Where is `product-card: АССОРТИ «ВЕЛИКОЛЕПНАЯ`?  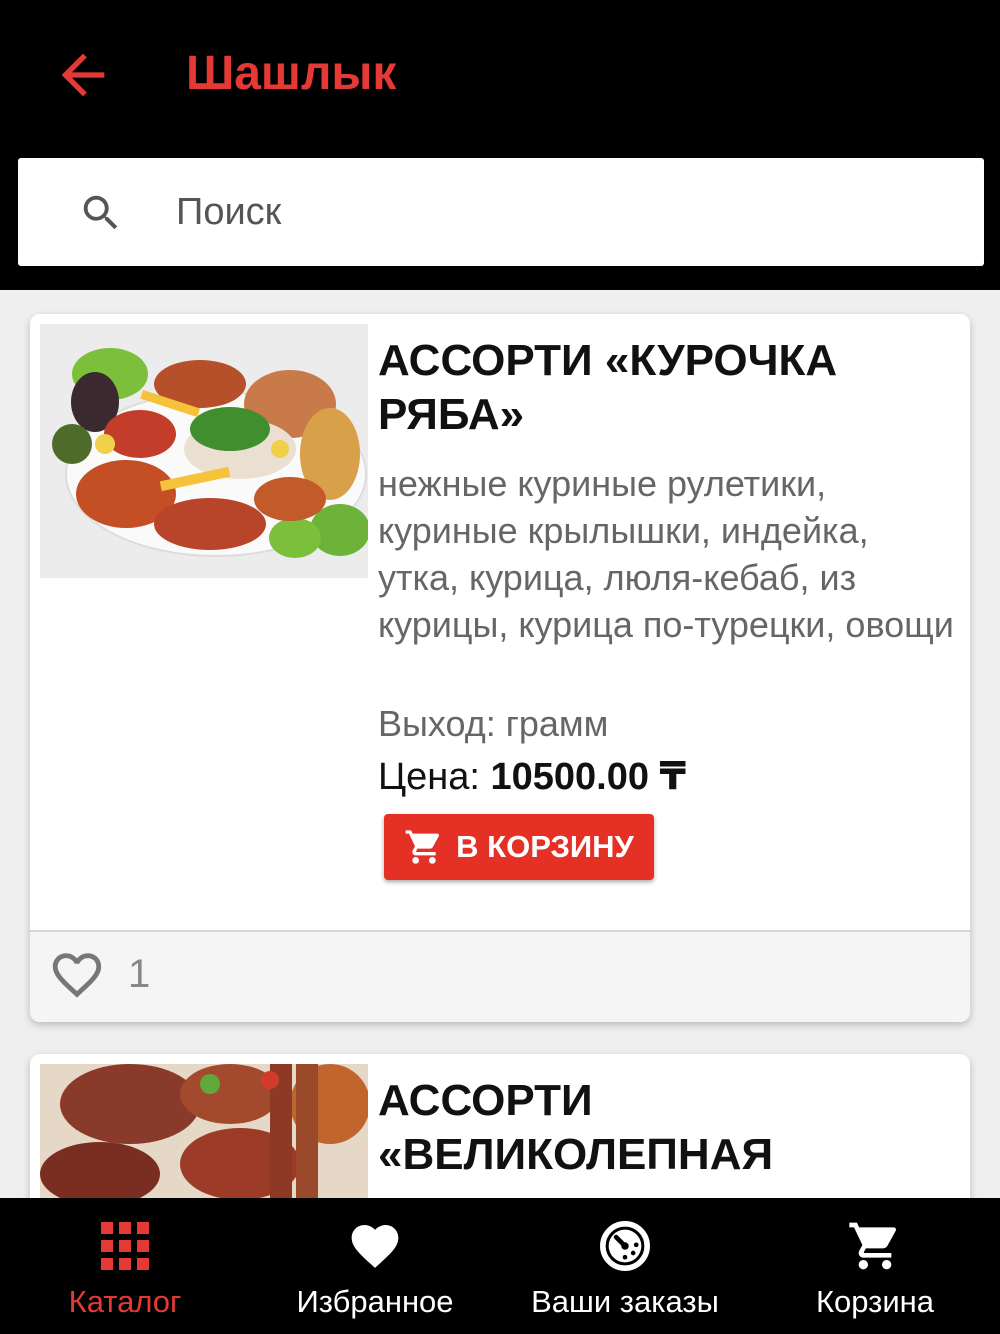
product-card: АССОРТИ «ВЕЛИКОЛЕПНАЯ is located at coordinates (500, 1126).